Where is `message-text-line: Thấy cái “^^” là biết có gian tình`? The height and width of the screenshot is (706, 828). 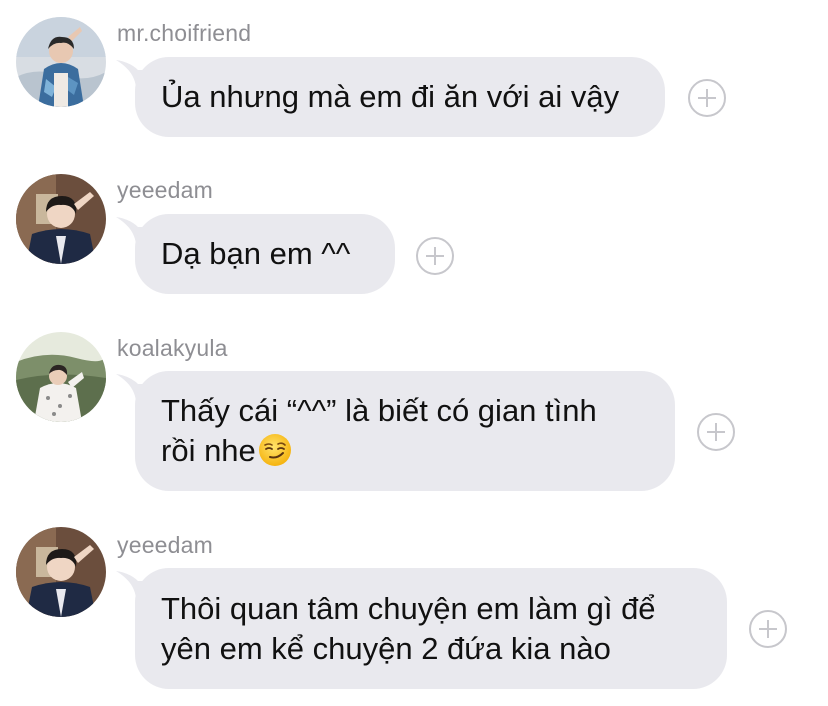 message-text-line: Thấy cái “^^” là biết có gian tình is located at coordinates (379, 410).